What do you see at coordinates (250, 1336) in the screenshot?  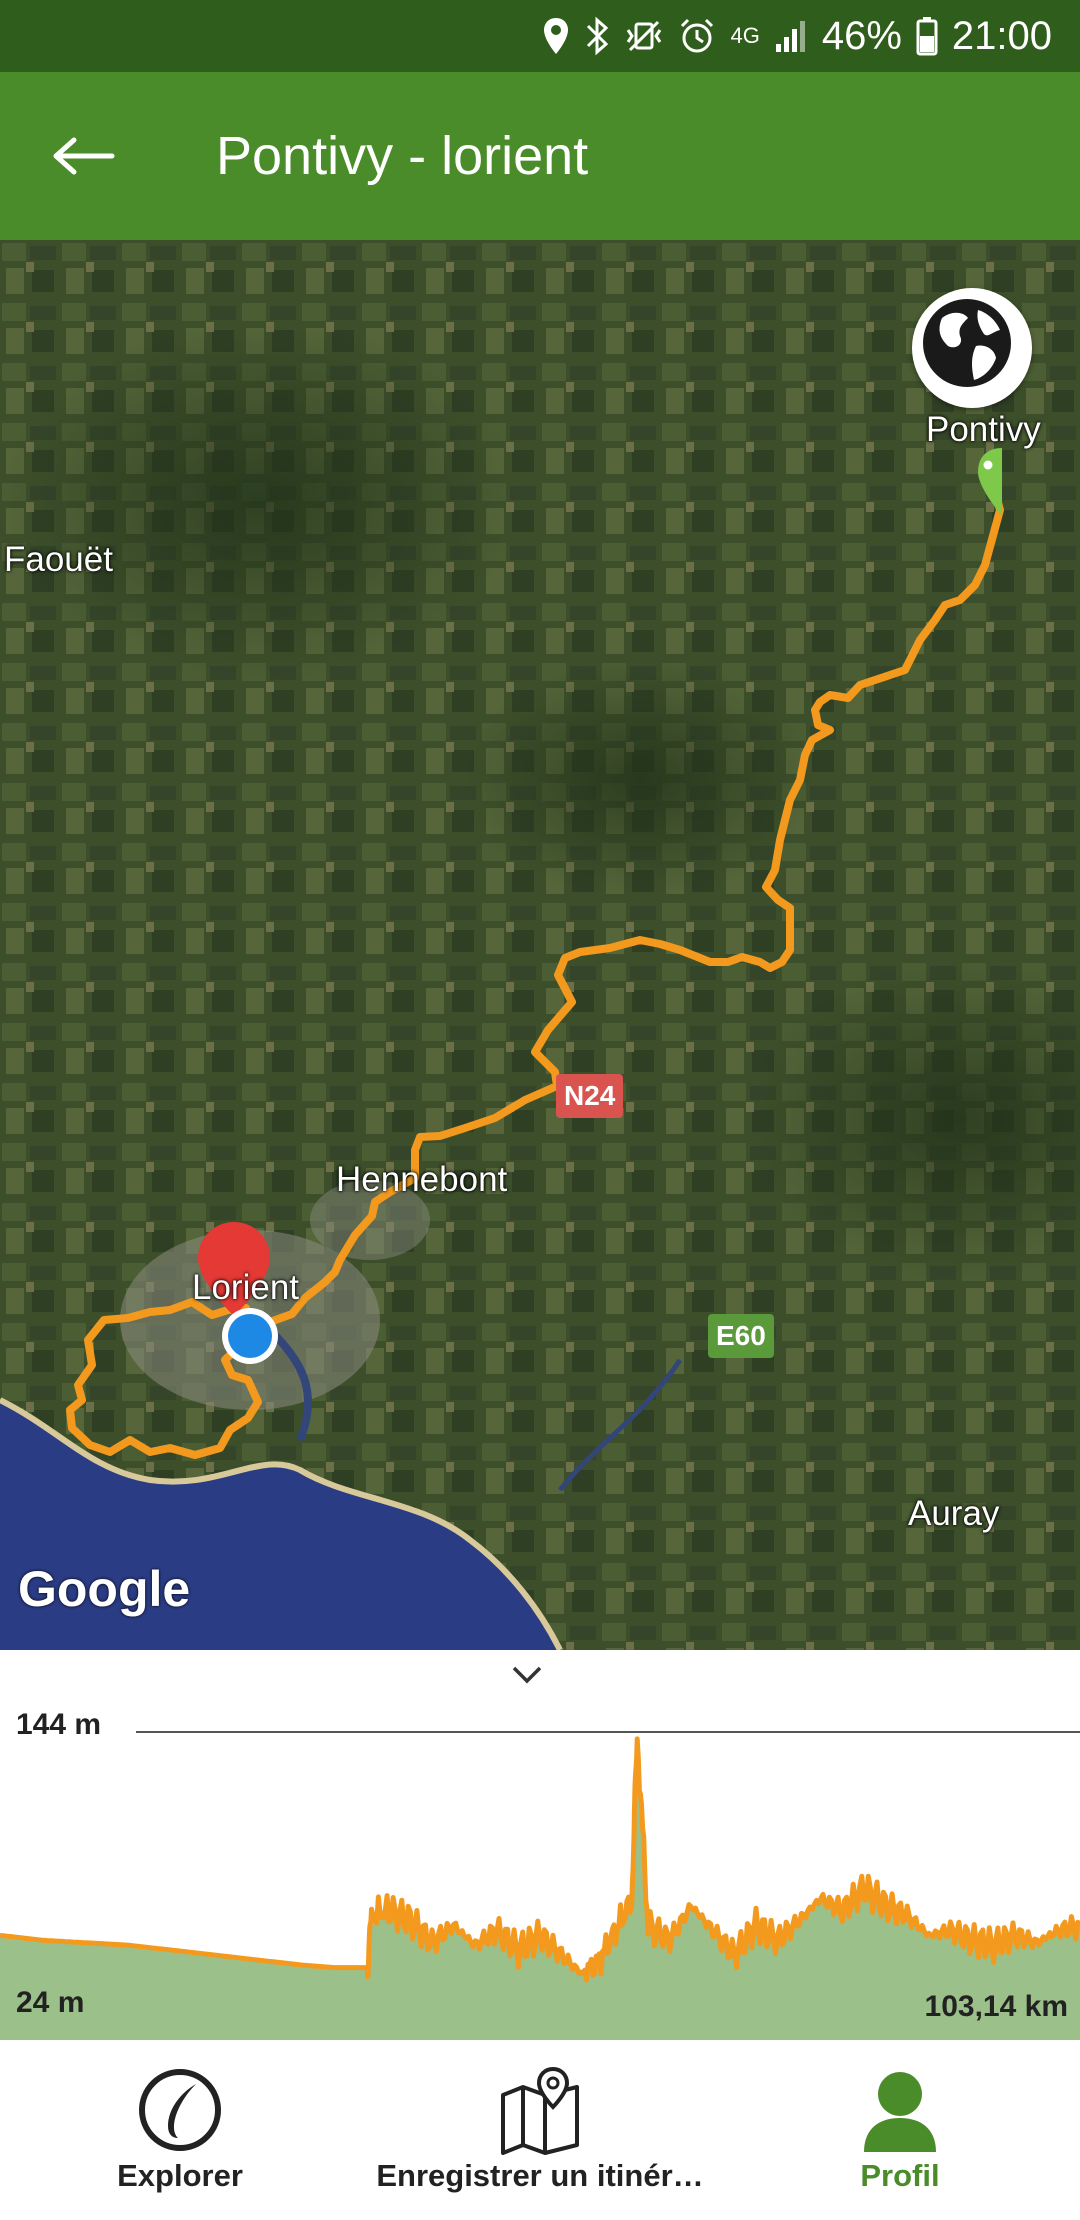 I see `current-location-dot` at bounding box center [250, 1336].